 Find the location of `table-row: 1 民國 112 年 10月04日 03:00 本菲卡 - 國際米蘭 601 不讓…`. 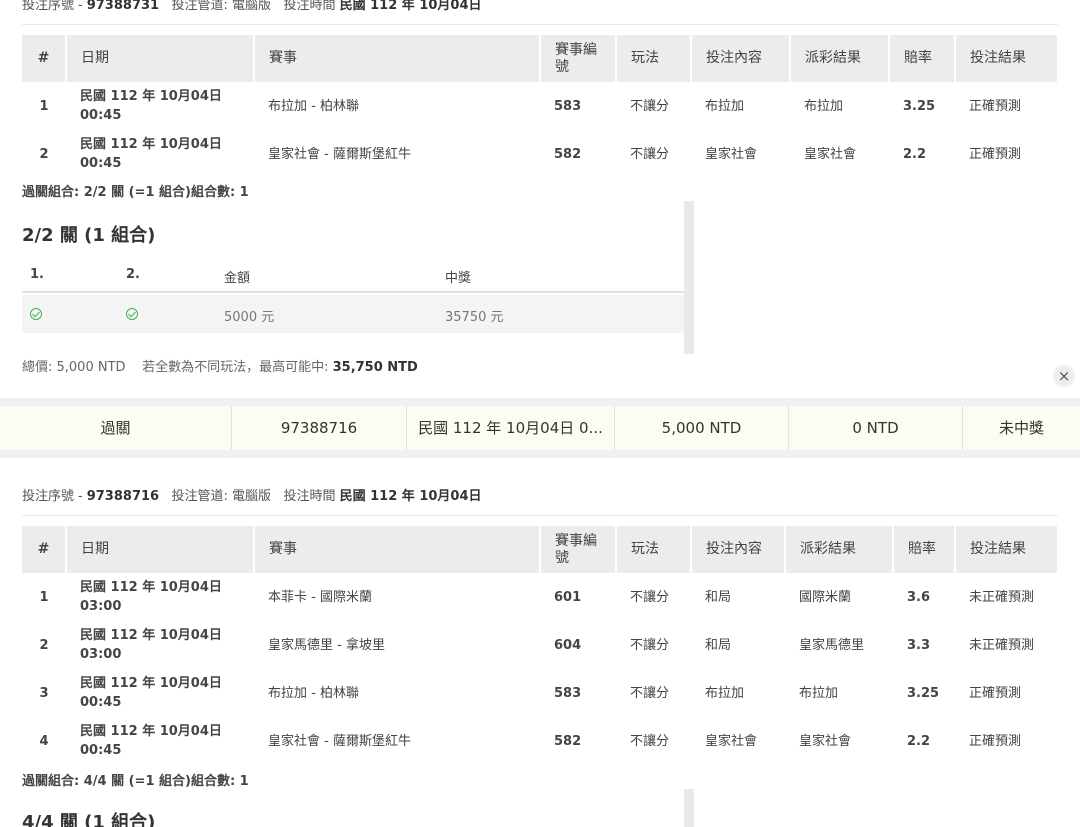

table-row: 1 民國 112 年 10月04日 03:00 本菲卡 - 國際米蘭 601 不讓… is located at coordinates (537, 597).